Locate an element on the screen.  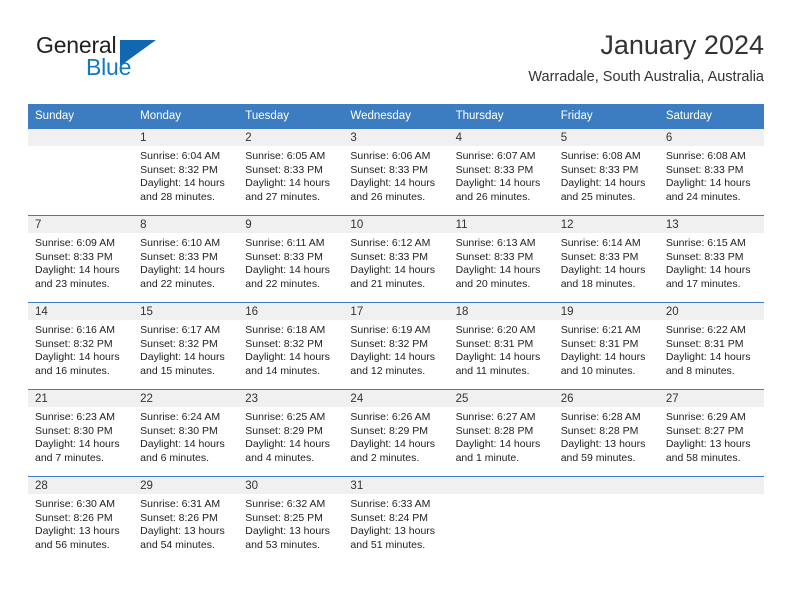
daylight-text-line2: and 59 minutes. is located at coordinates (598, 457).